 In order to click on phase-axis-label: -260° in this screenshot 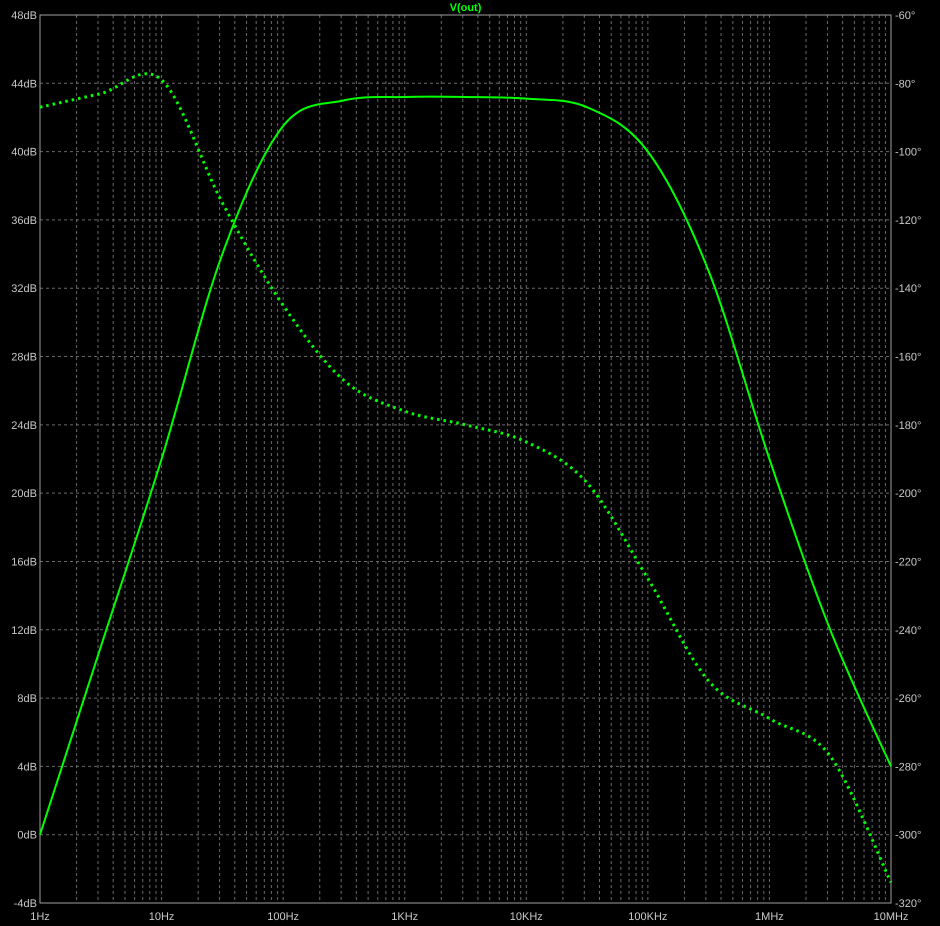, I will do `click(908, 699)`.